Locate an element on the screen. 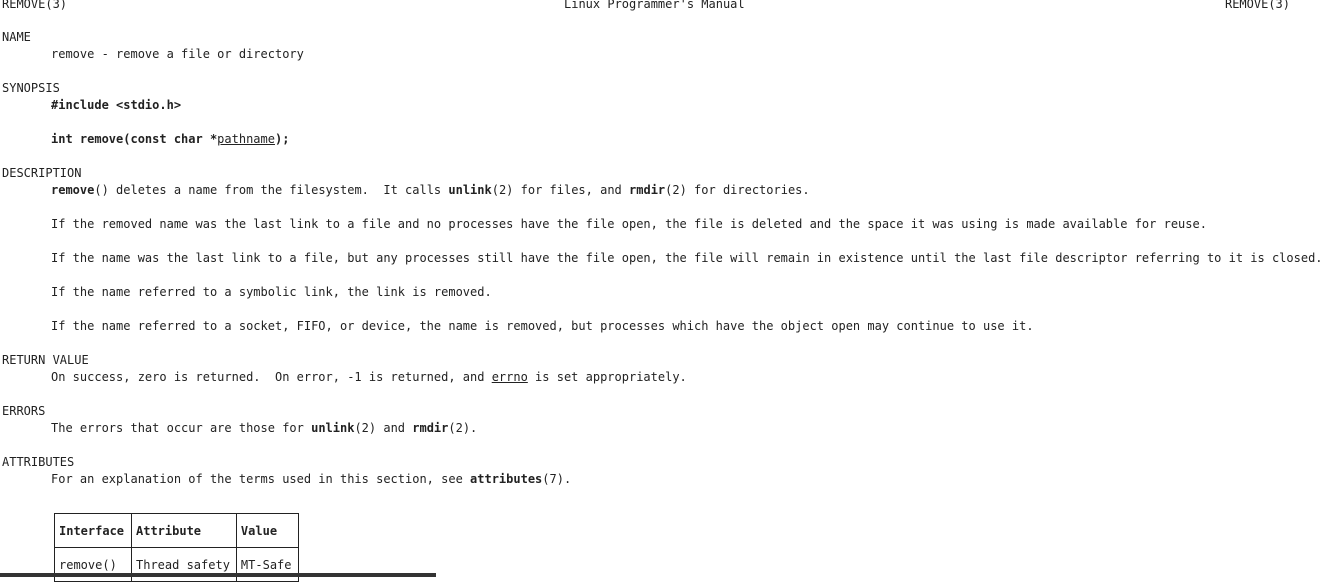  text: (2) and is located at coordinates (383, 428).